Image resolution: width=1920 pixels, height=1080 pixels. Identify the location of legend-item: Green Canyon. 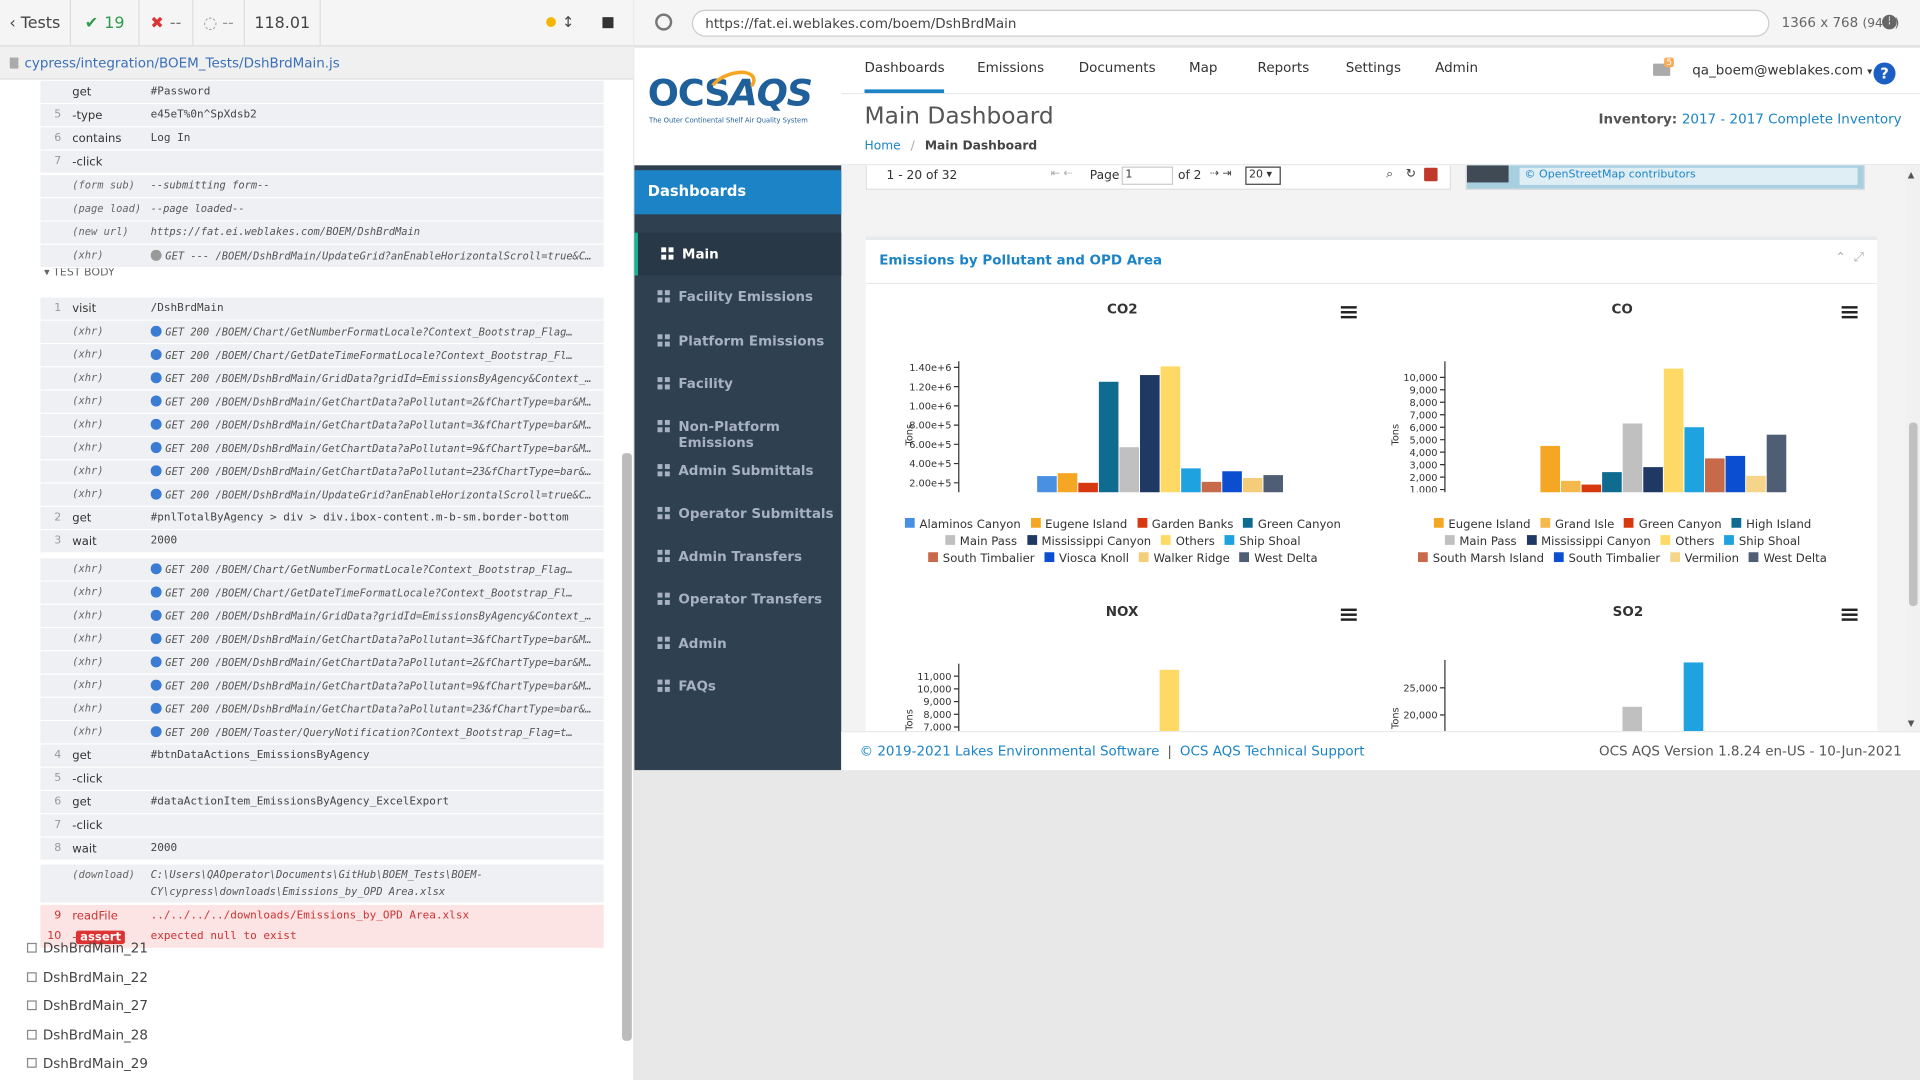
(1292, 525).